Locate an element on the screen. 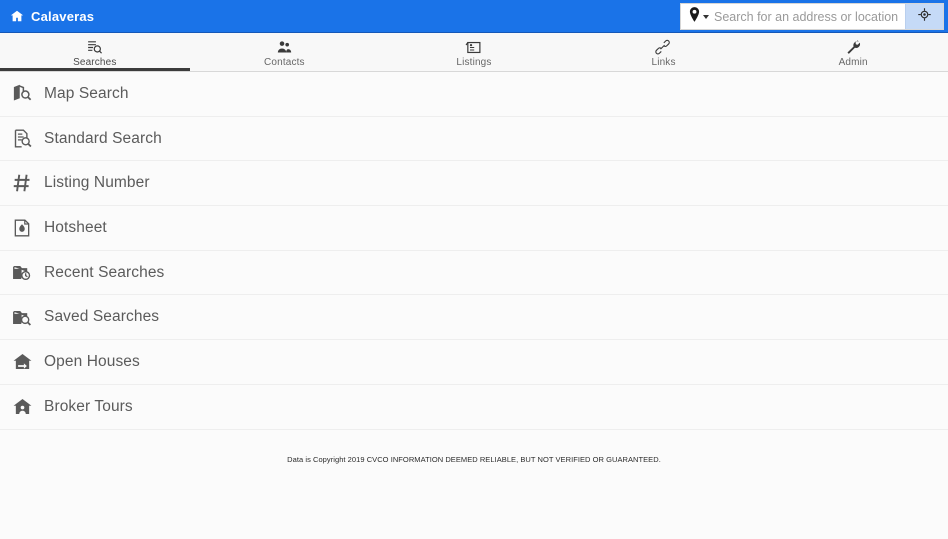 The width and height of the screenshot is (948, 539). menu-item-label: Open Houses is located at coordinates (92, 361).